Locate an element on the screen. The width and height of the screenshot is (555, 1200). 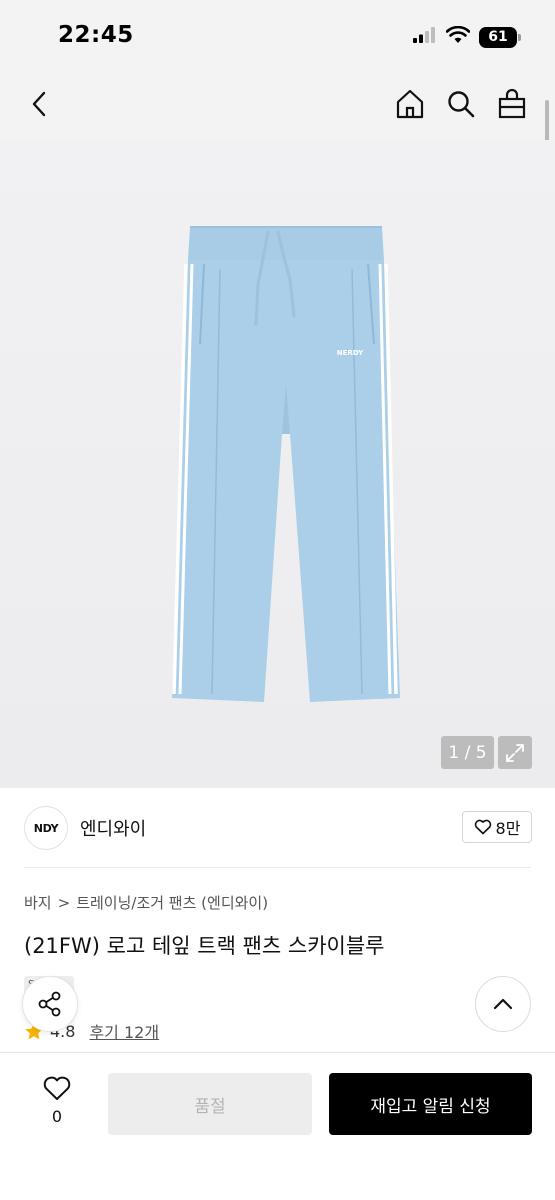
share-icon is located at coordinates (49, 1004).